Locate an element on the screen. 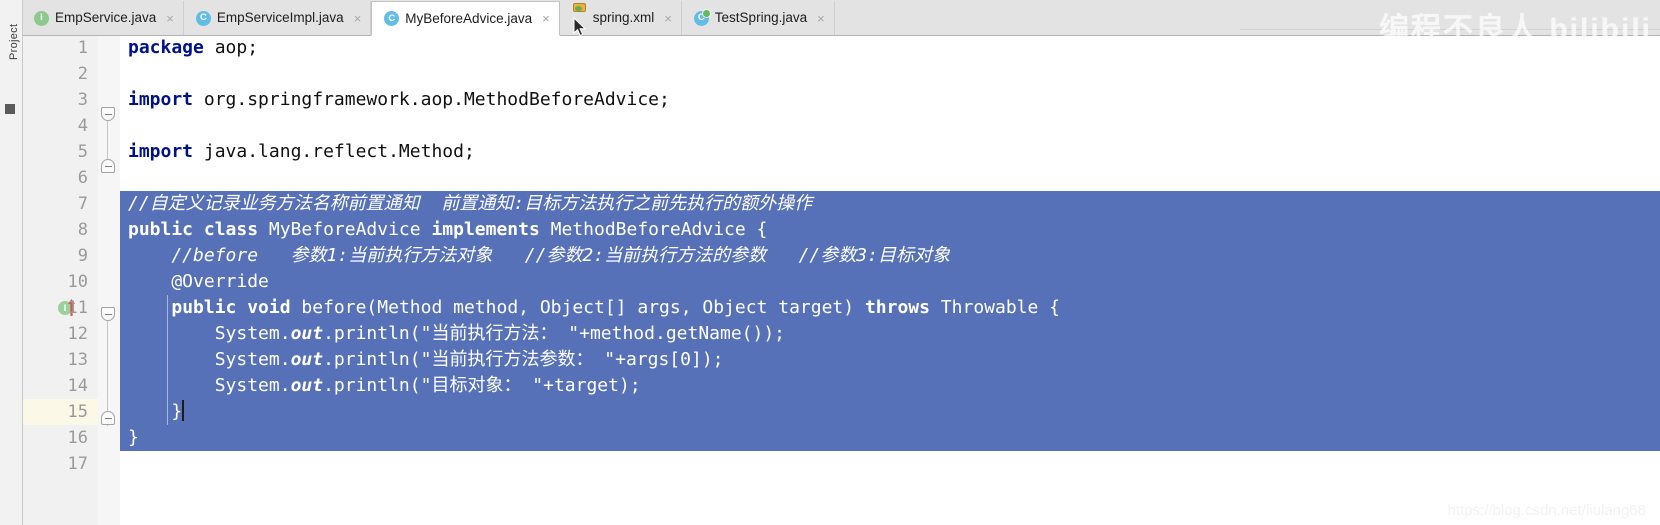 This screenshot has height=525, width=1660. line-number: 6 is located at coordinates (82, 178).